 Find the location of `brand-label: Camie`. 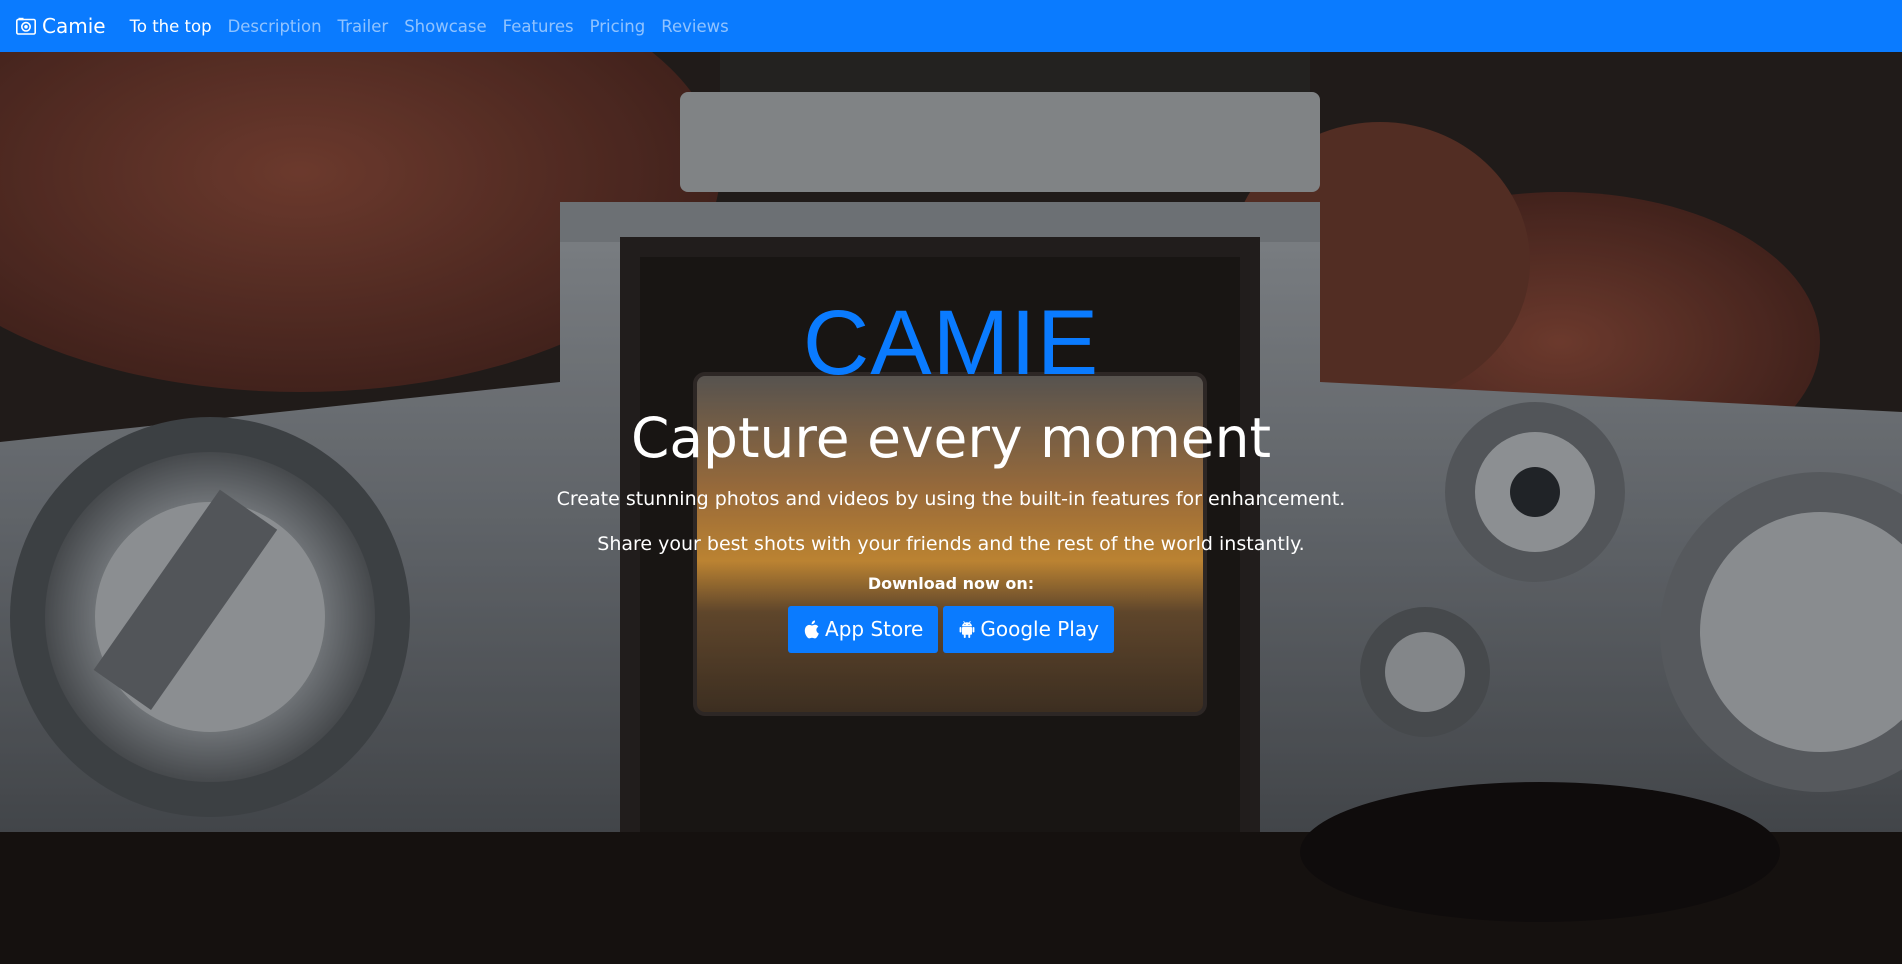

brand-label: Camie is located at coordinates (74, 26).